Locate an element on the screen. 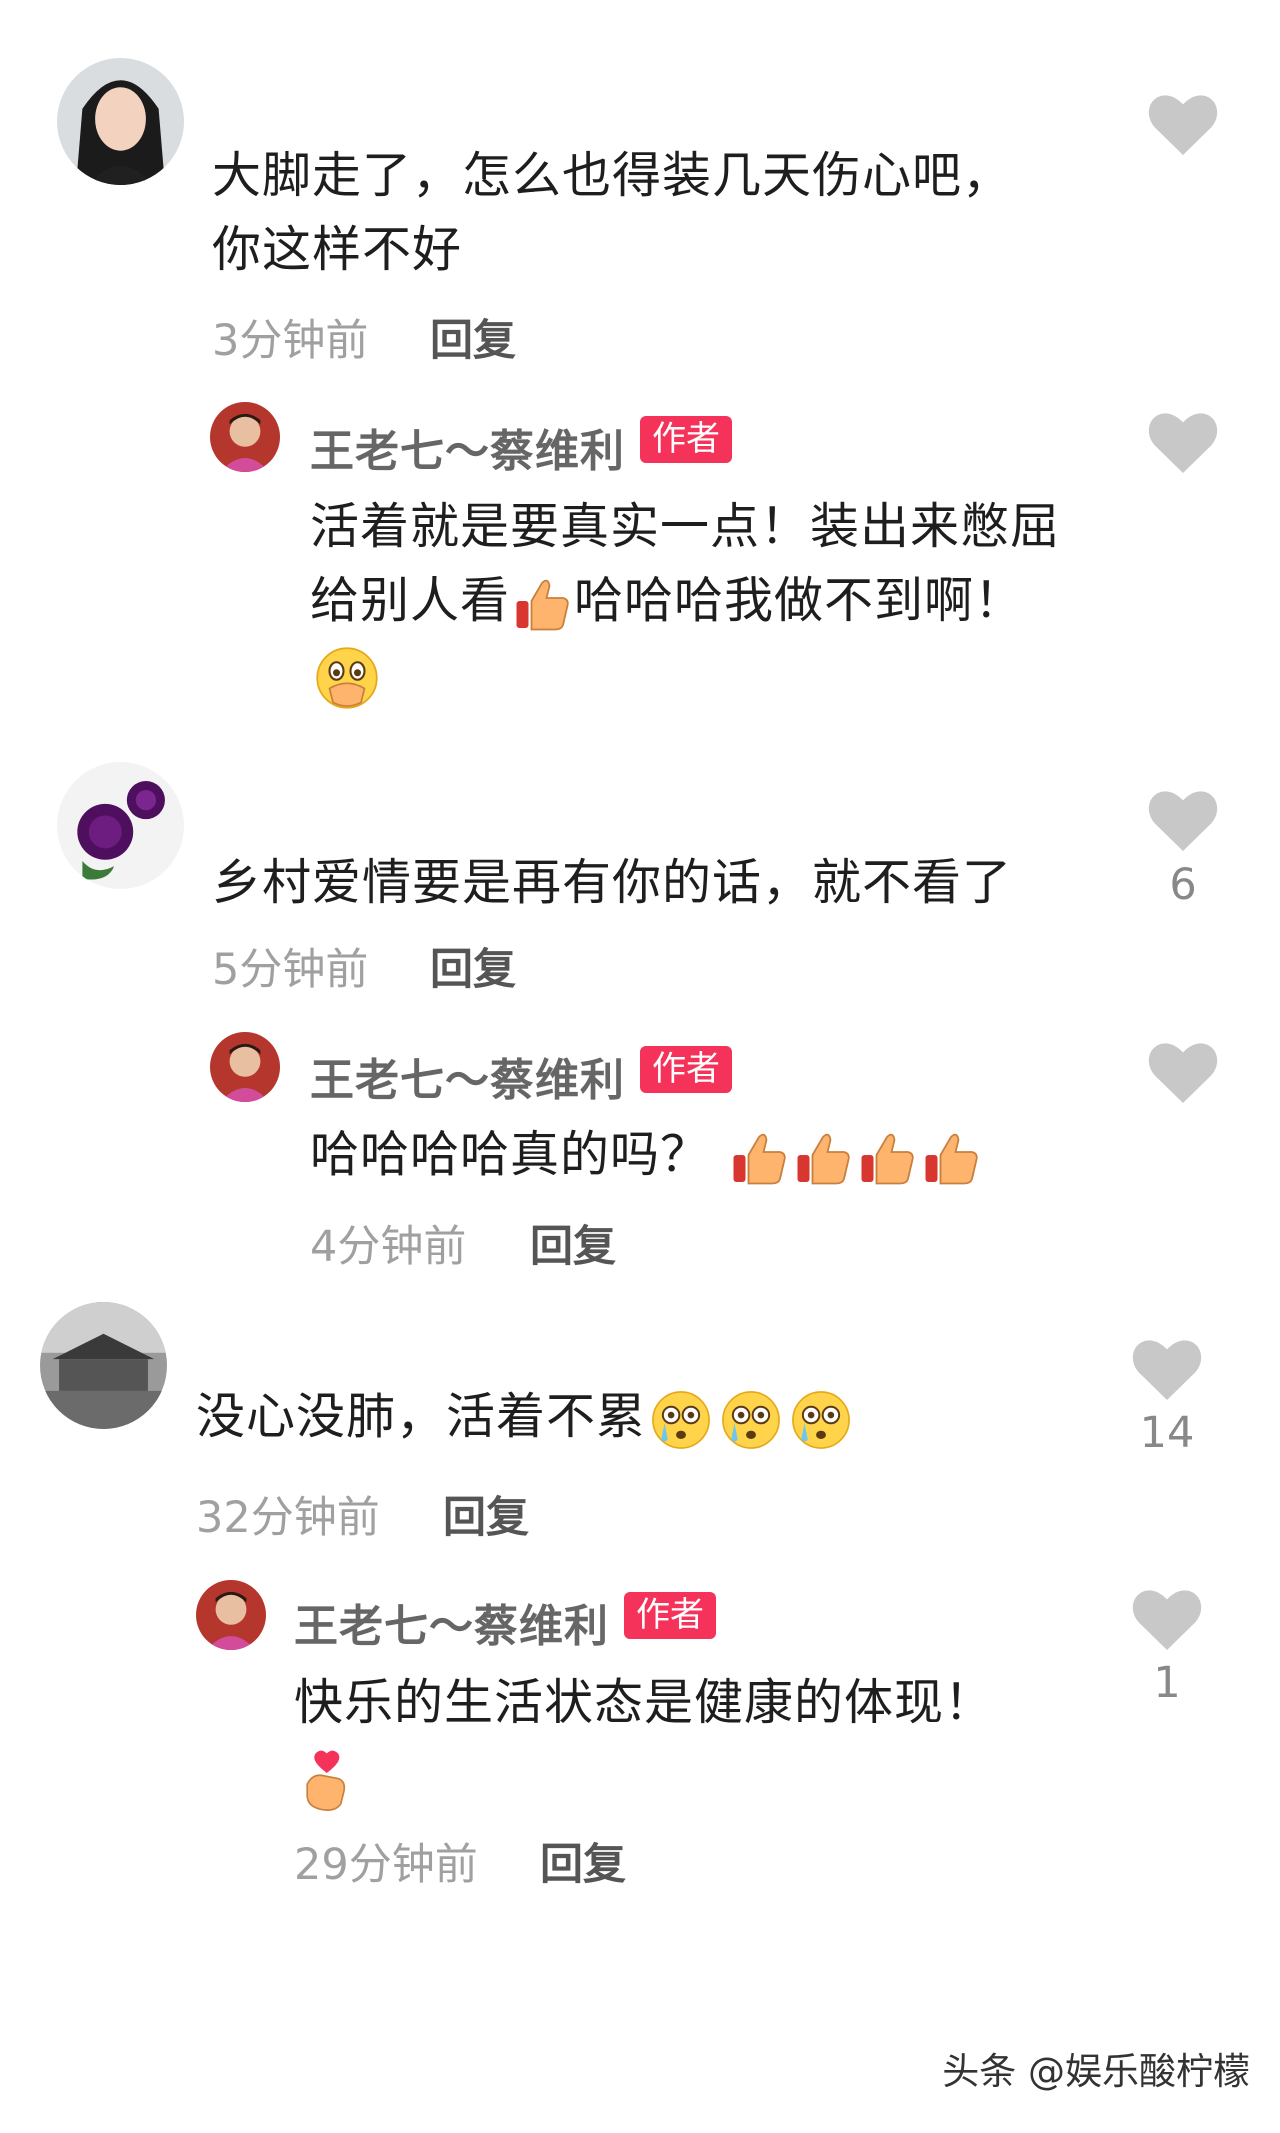 The width and height of the screenshot is (1280, 2133). reply-text: 快乐的生活状态是健康的体现！ is located at coordinates (644, 1740).